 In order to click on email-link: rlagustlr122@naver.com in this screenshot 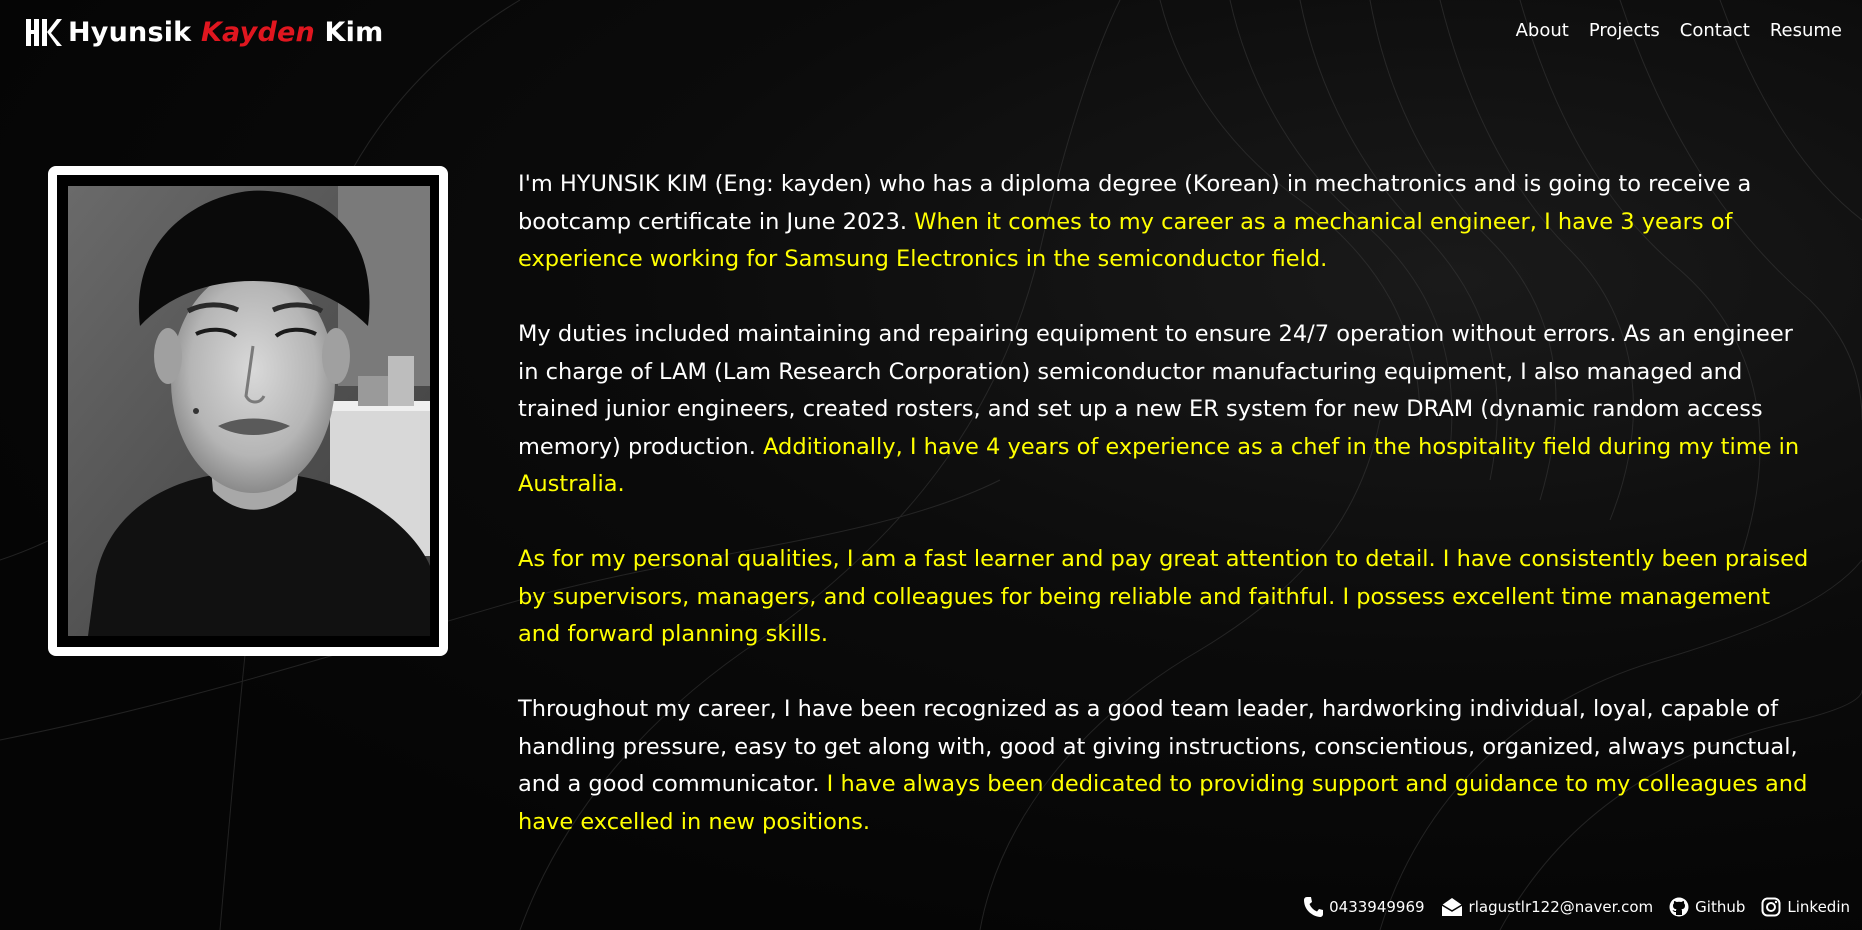, I will do `click(1547, 907)`.